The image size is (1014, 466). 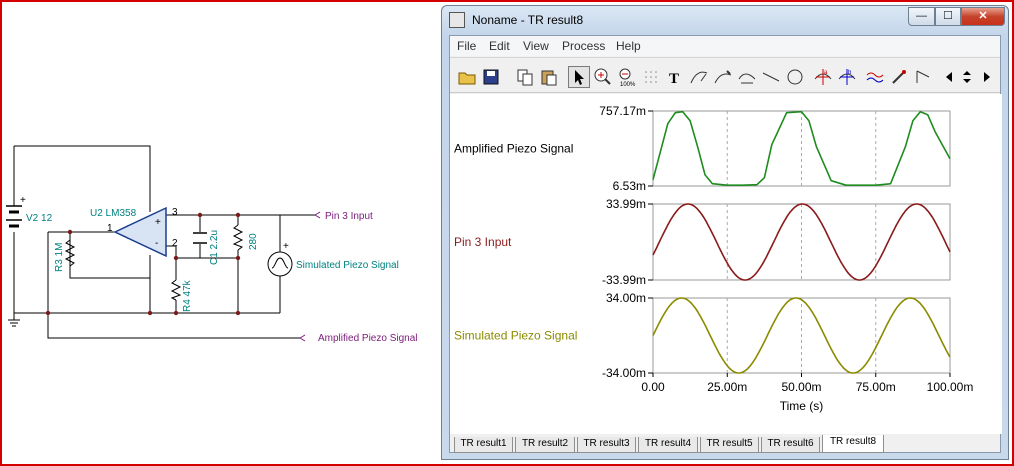 What do you see at coordinates (491, 77) in the screenshot?
I see `save-icon` at bounding box center [491, 77].